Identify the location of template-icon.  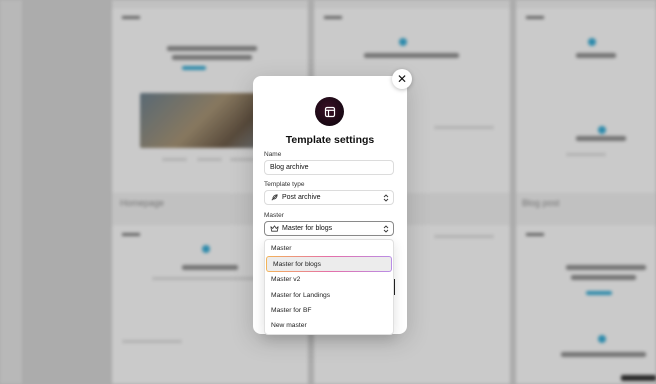
(329, 111).